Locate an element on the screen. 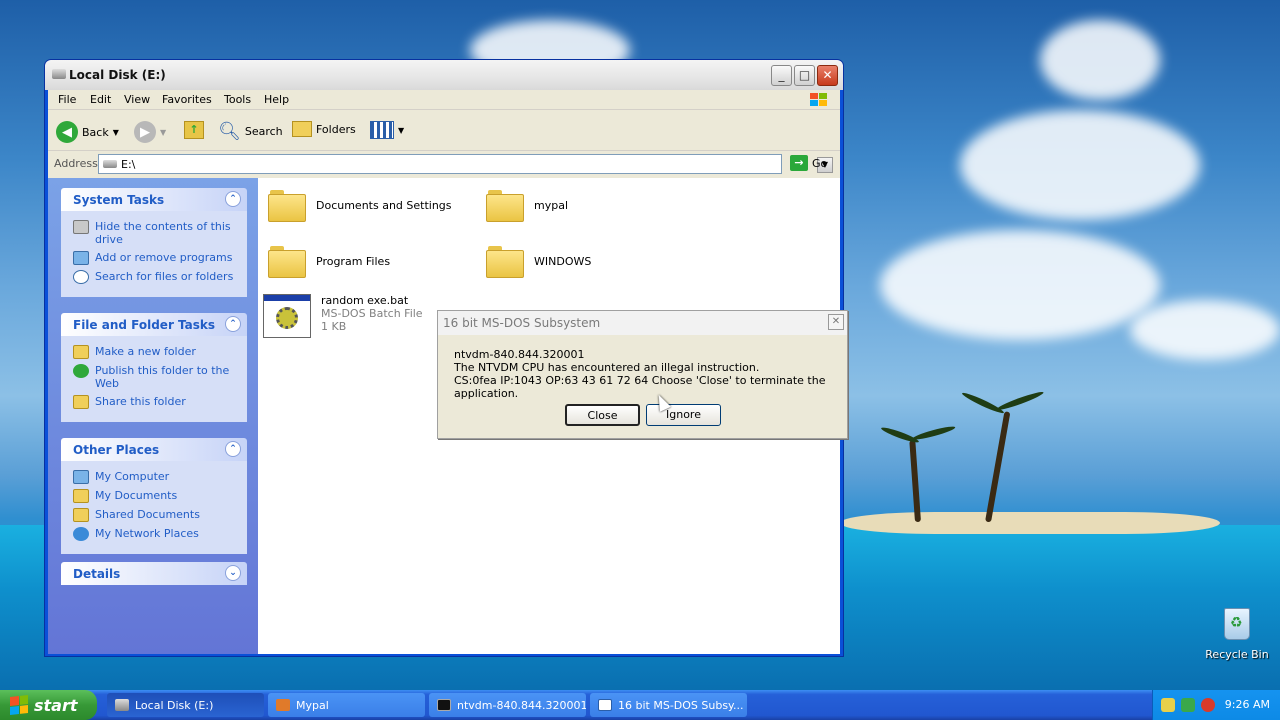 The image size is (1280, 720). taskbar-button: Mypal is located at coordinates (346, 705).